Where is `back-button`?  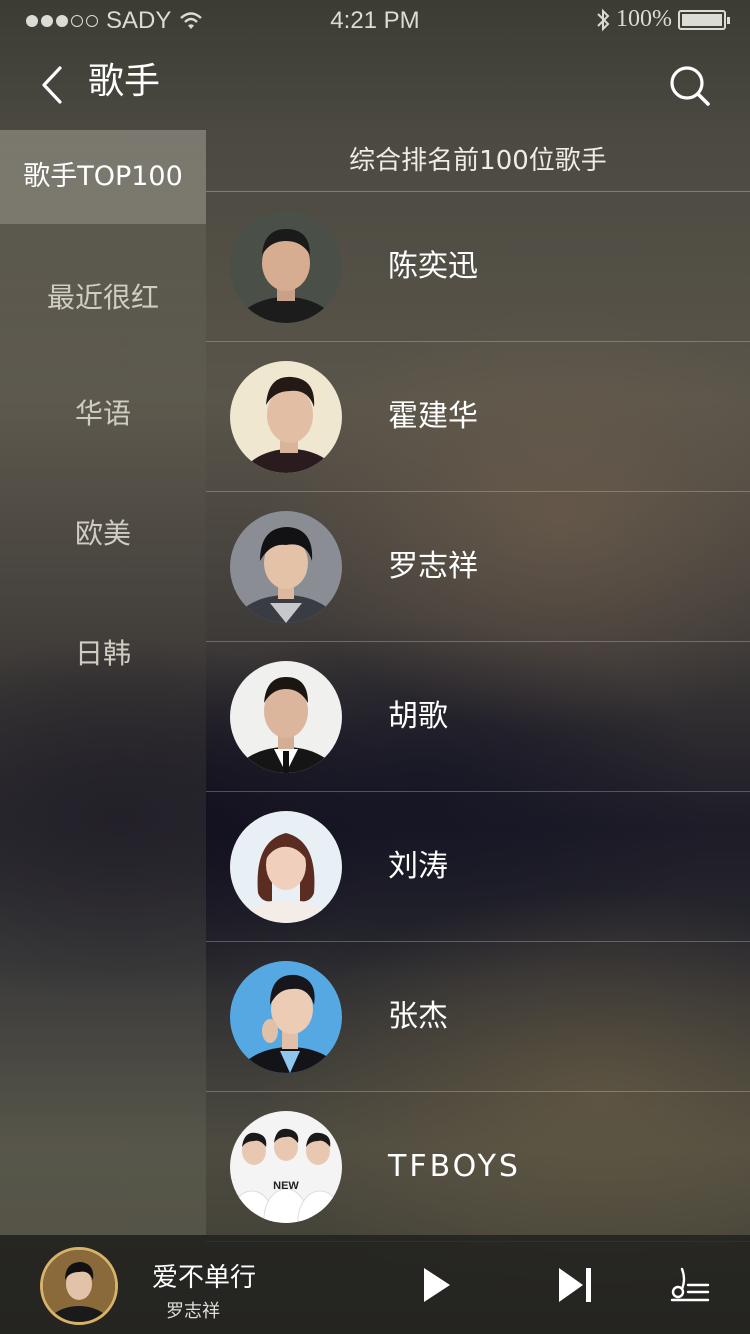 back-button is located at coordinates (52, 85).